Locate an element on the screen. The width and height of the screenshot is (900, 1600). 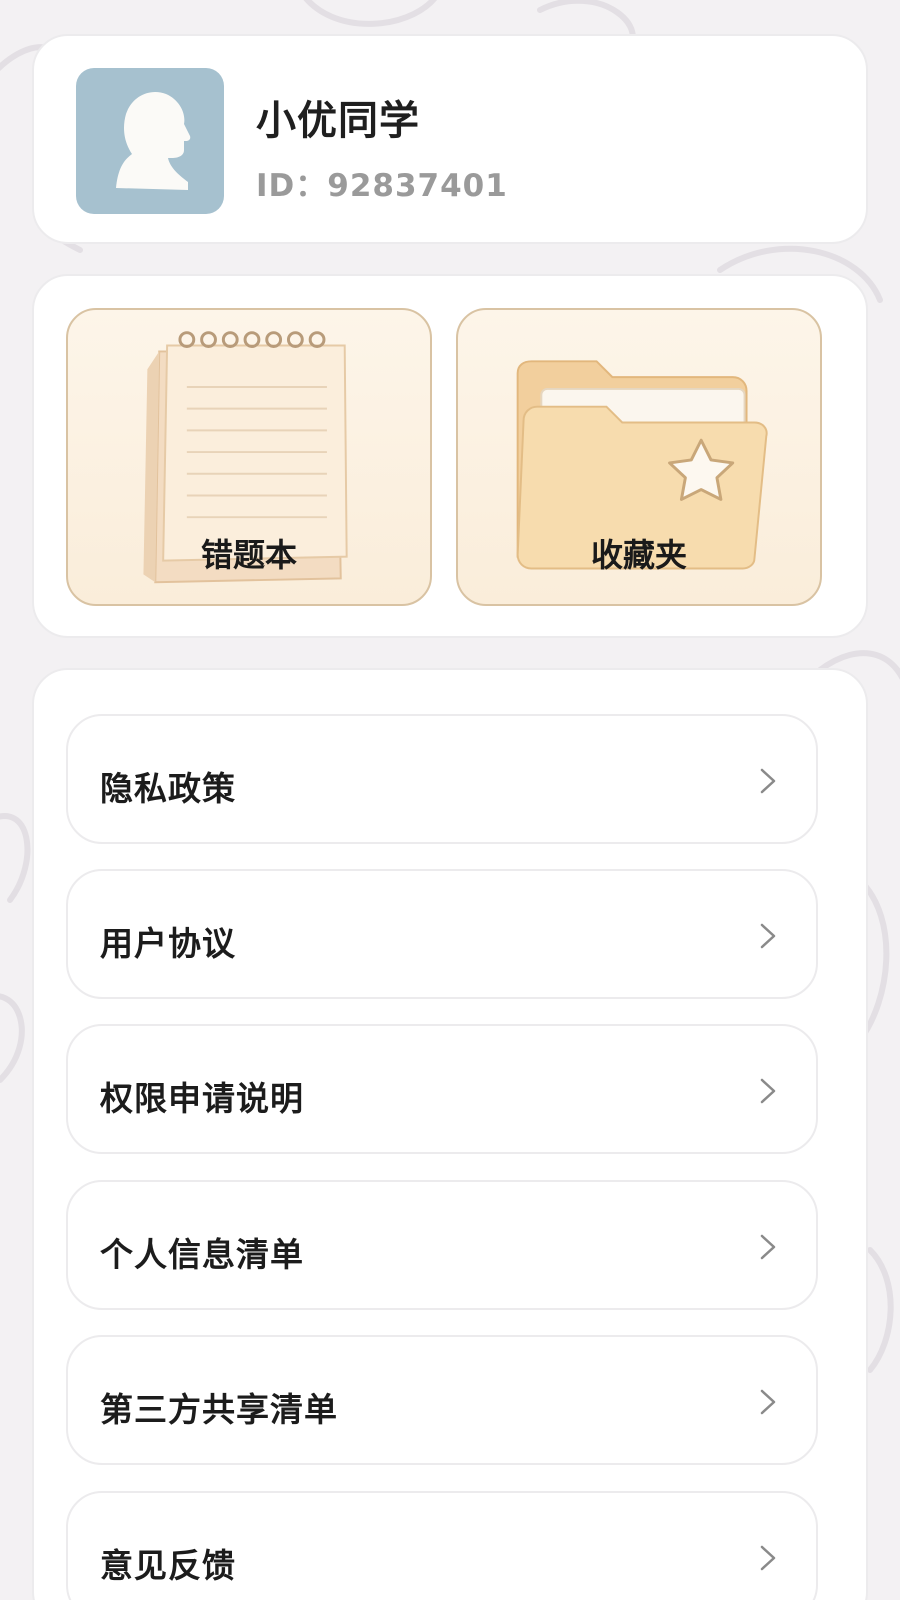
user-name: 小优同学 is located at coordinates (338, 121).